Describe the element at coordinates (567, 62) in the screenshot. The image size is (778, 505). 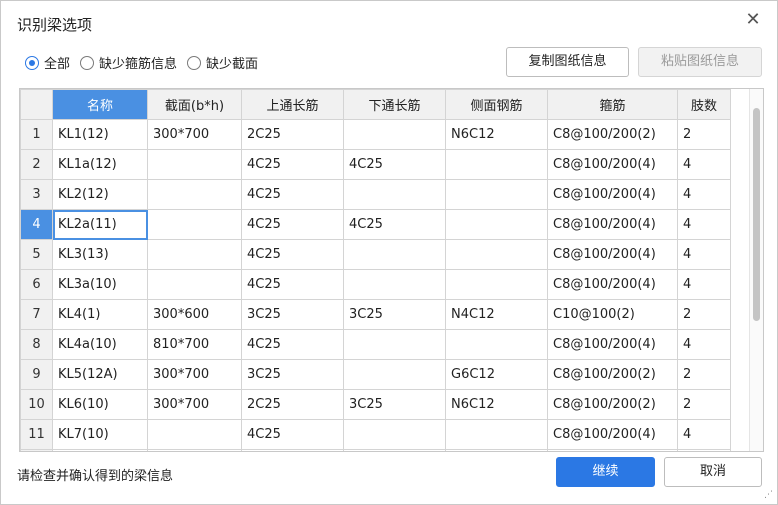
I see `copy-drawing-info-button: 复制图纸信息` at that location.